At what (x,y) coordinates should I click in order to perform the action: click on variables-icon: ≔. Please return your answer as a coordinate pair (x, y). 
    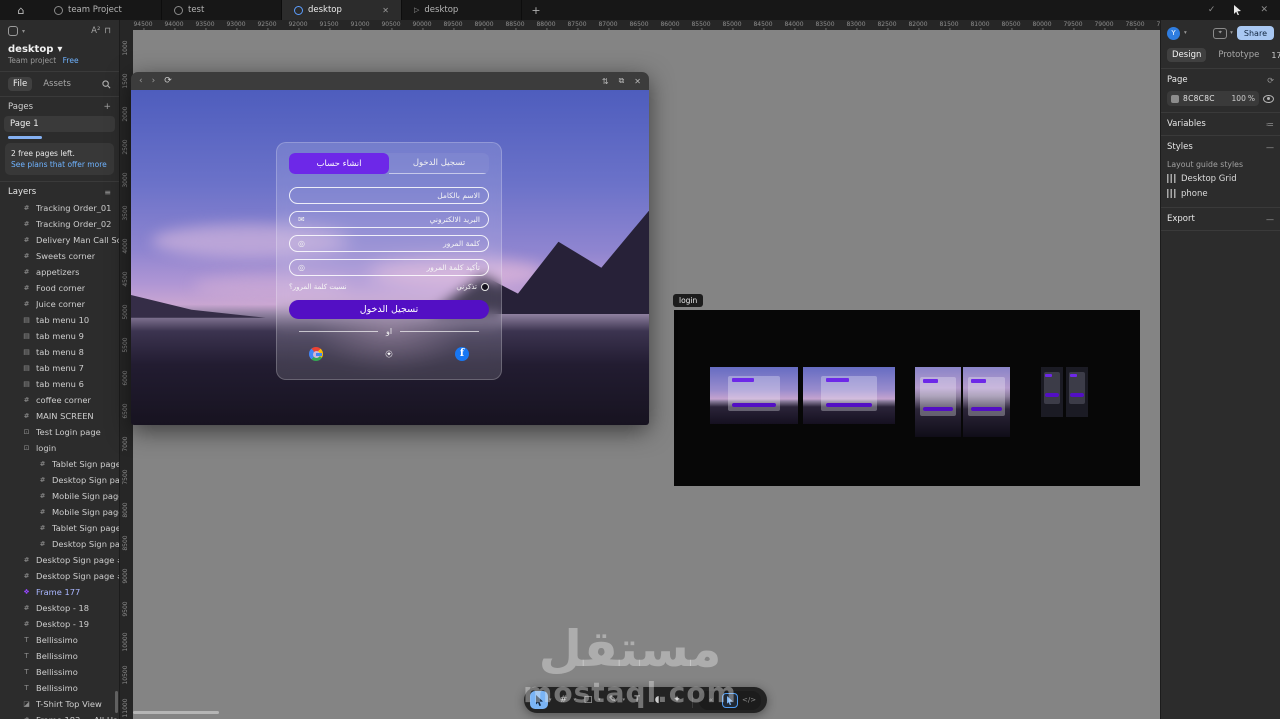
    Looking at the image, I should click on (1270, 124).